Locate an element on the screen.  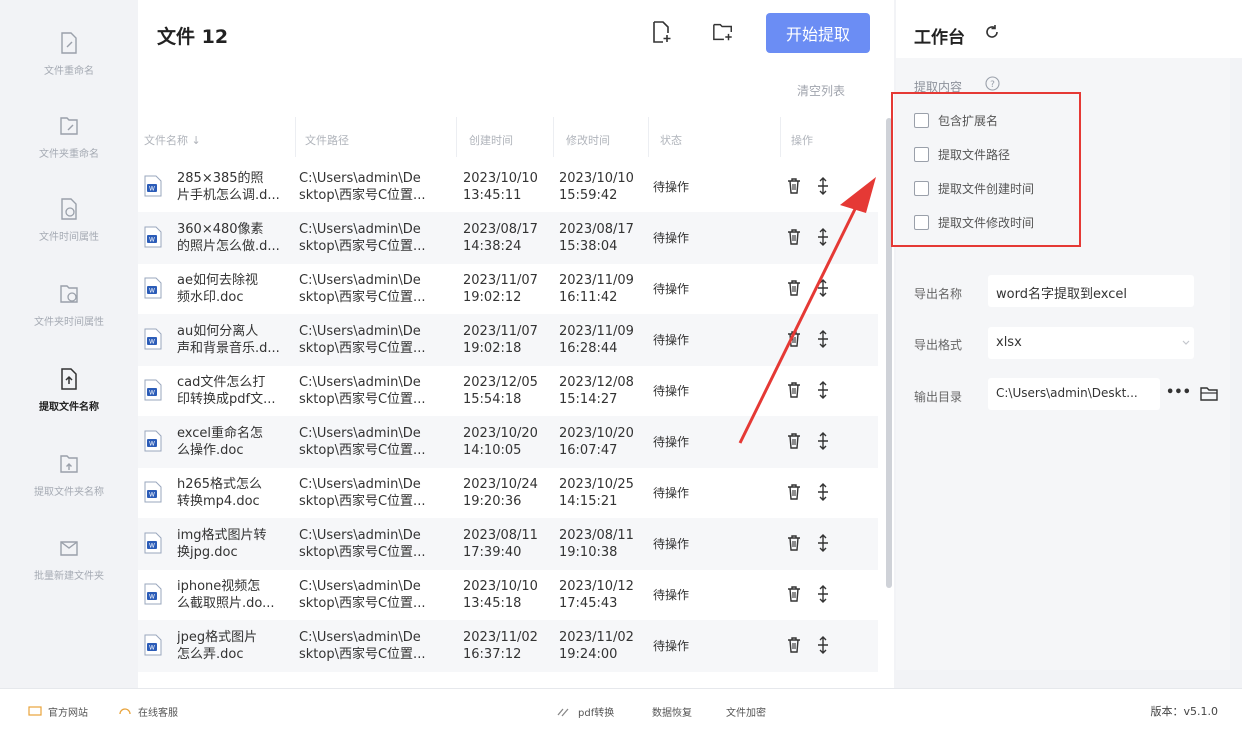
created-time-cell: 2023/12/05 15:54:18 is located at coordinates (507, 391).